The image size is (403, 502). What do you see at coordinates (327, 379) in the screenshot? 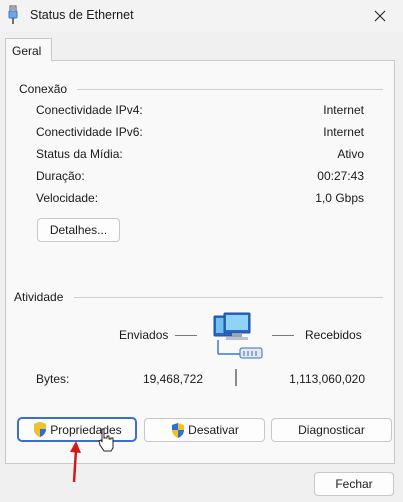
I see `bytes-received-value: 1,113,060,020` at bounding box center [327, 379].